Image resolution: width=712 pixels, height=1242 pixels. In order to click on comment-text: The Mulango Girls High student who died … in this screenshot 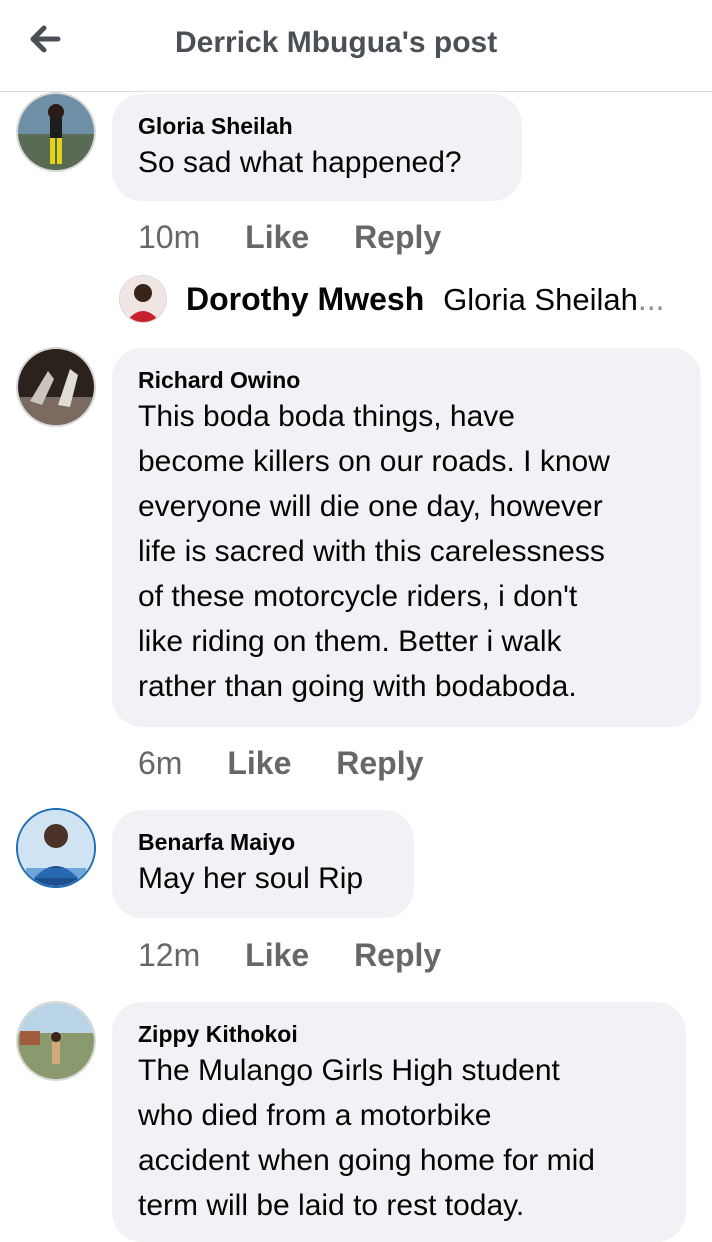, I will do `click(399, 1138)`.